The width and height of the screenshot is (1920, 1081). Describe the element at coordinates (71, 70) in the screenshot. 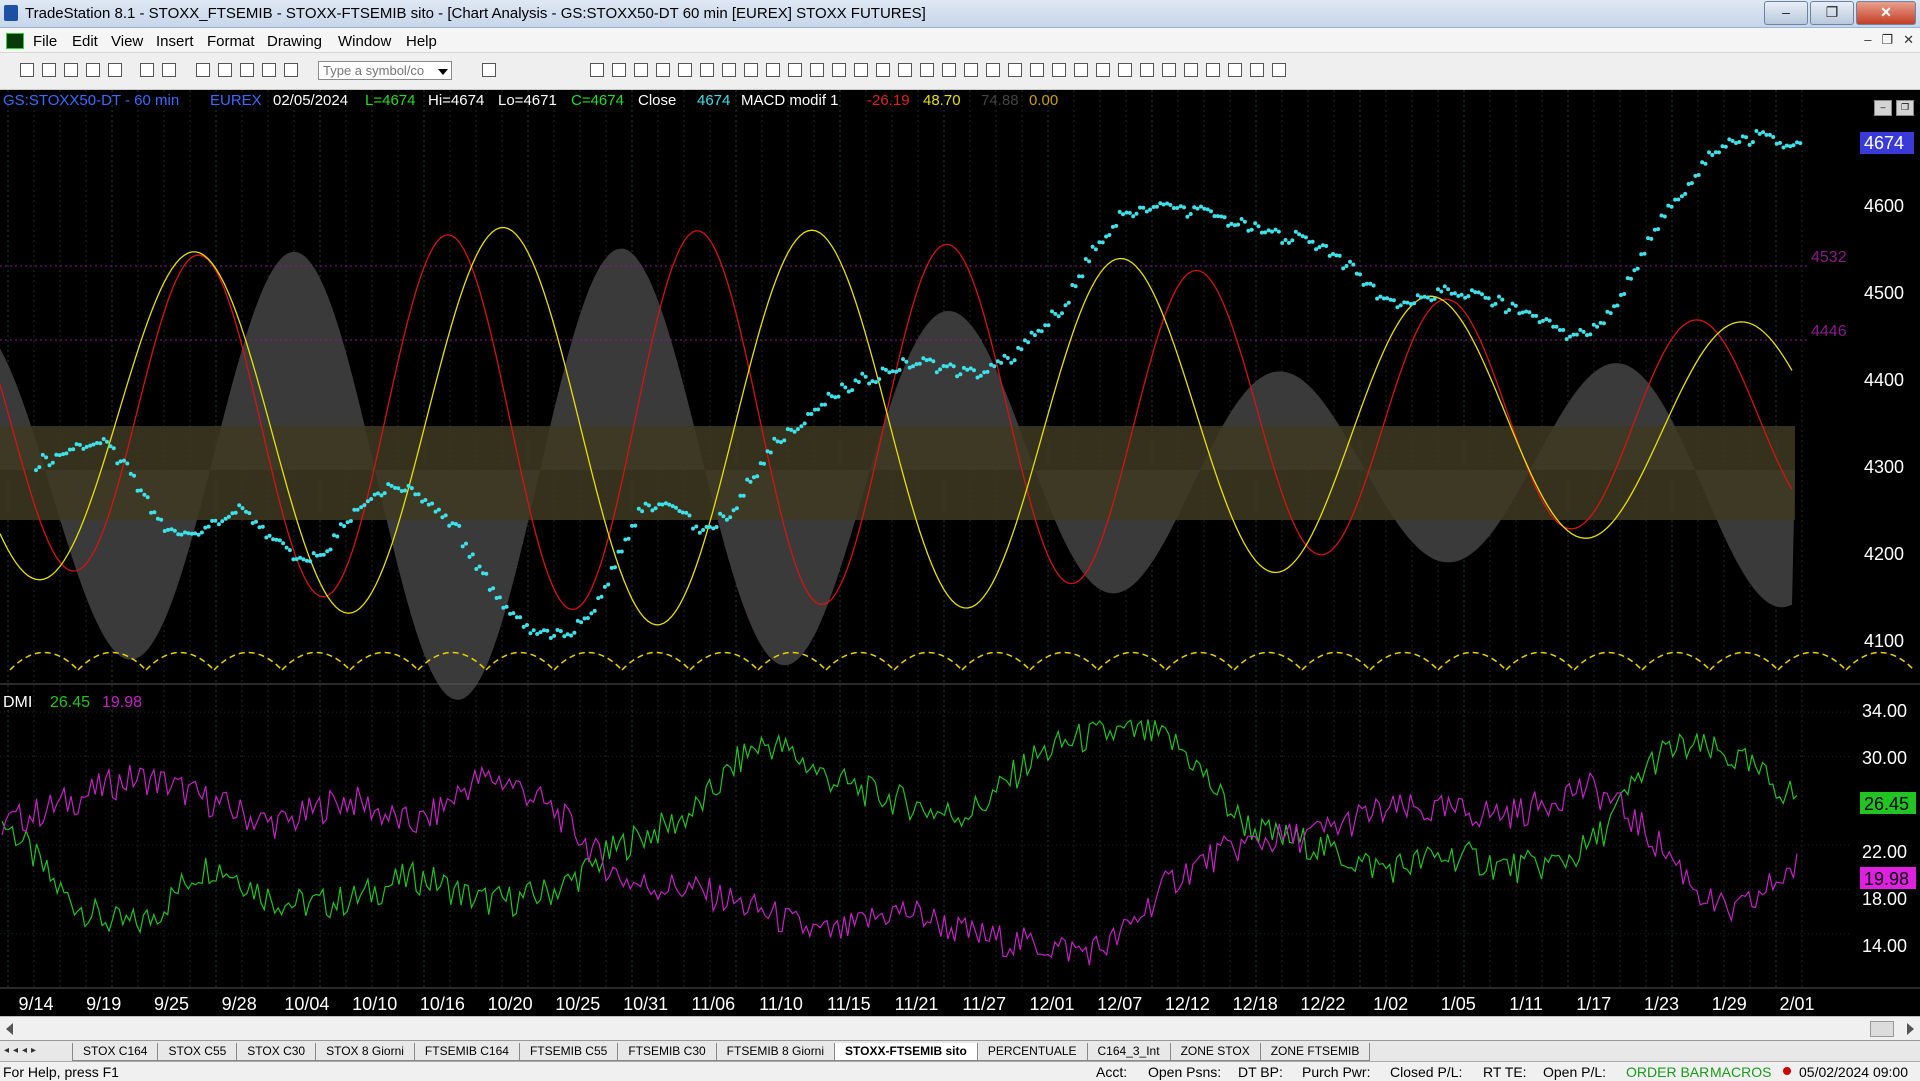

I see `open-workspace-icon` at that location.